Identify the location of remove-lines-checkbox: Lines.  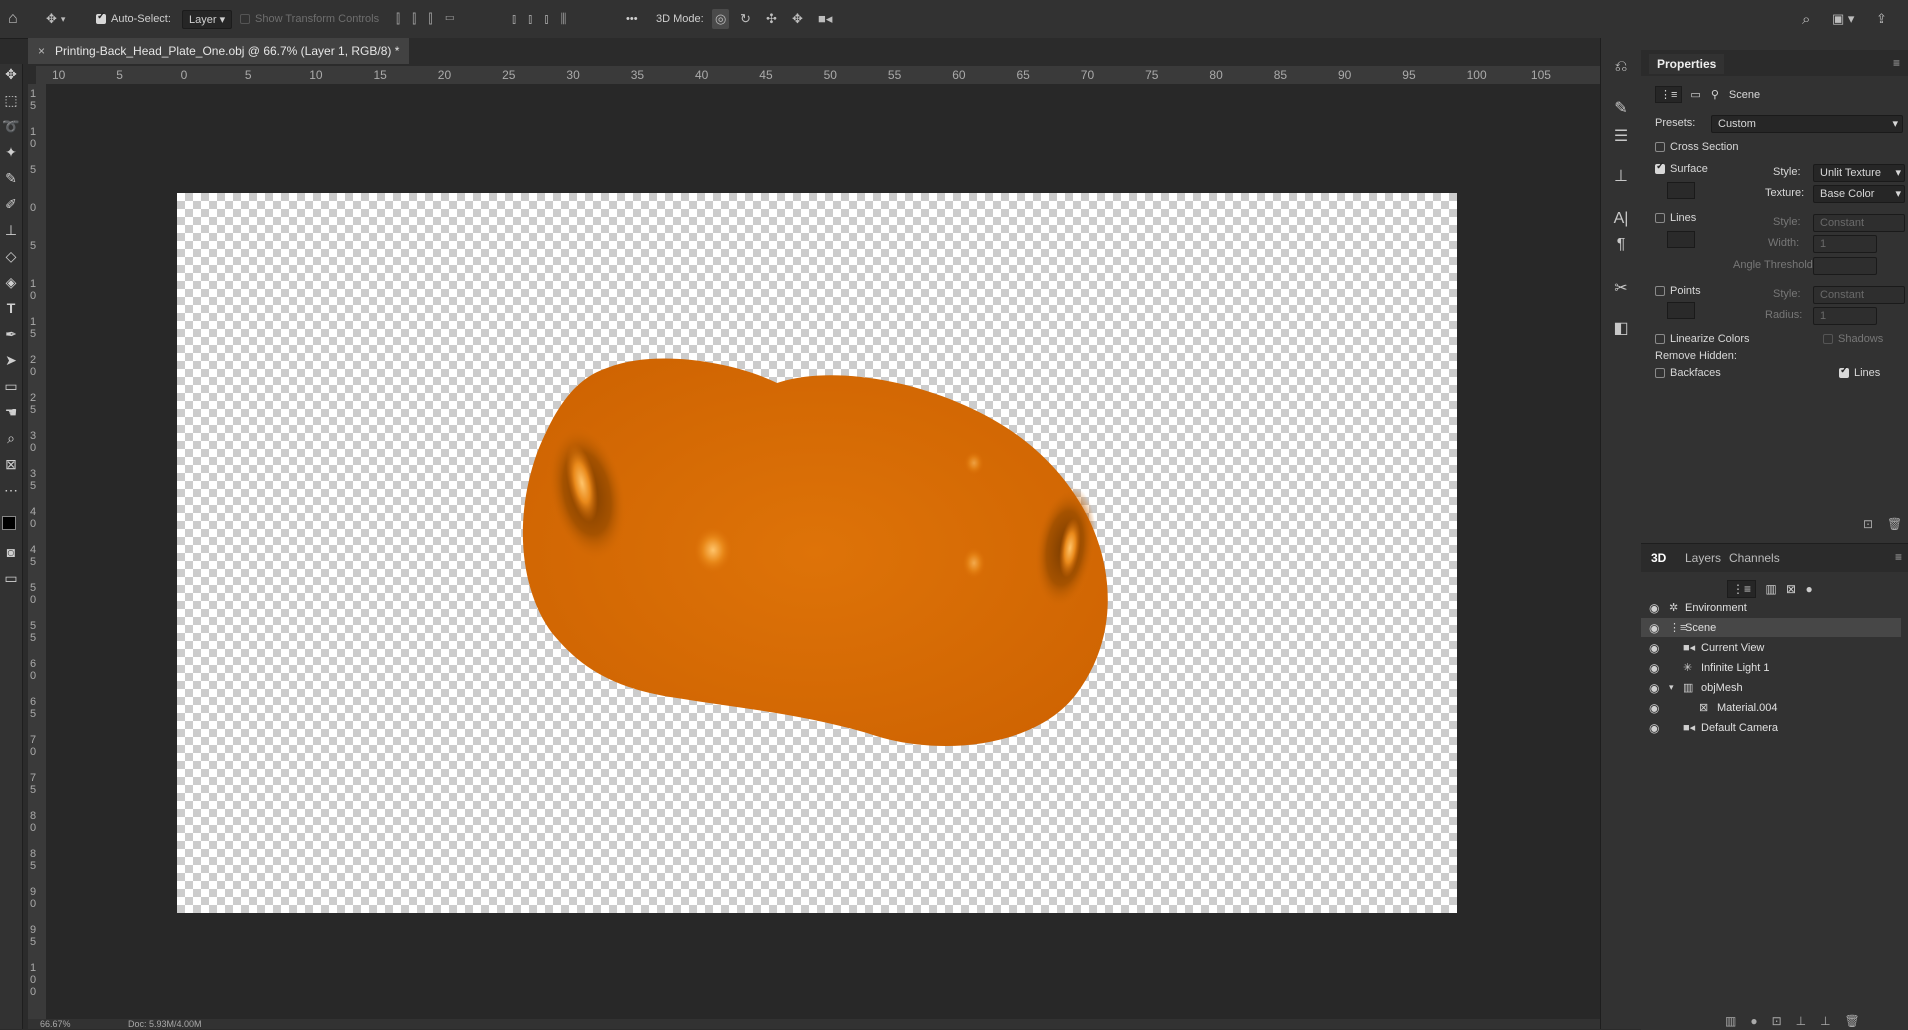
(1859, 372).